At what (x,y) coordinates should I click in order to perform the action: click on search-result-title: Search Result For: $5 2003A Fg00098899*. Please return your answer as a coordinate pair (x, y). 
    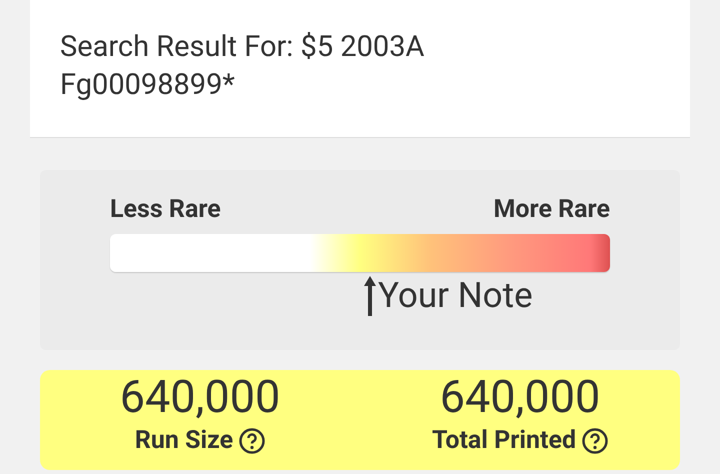
    Looking at the image, I should click on (243, 66).